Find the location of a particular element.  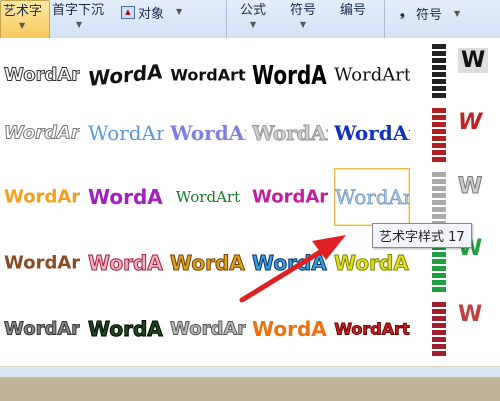

style-tooltip: 艺术字样式 17 is located at coordinates (422, 235).